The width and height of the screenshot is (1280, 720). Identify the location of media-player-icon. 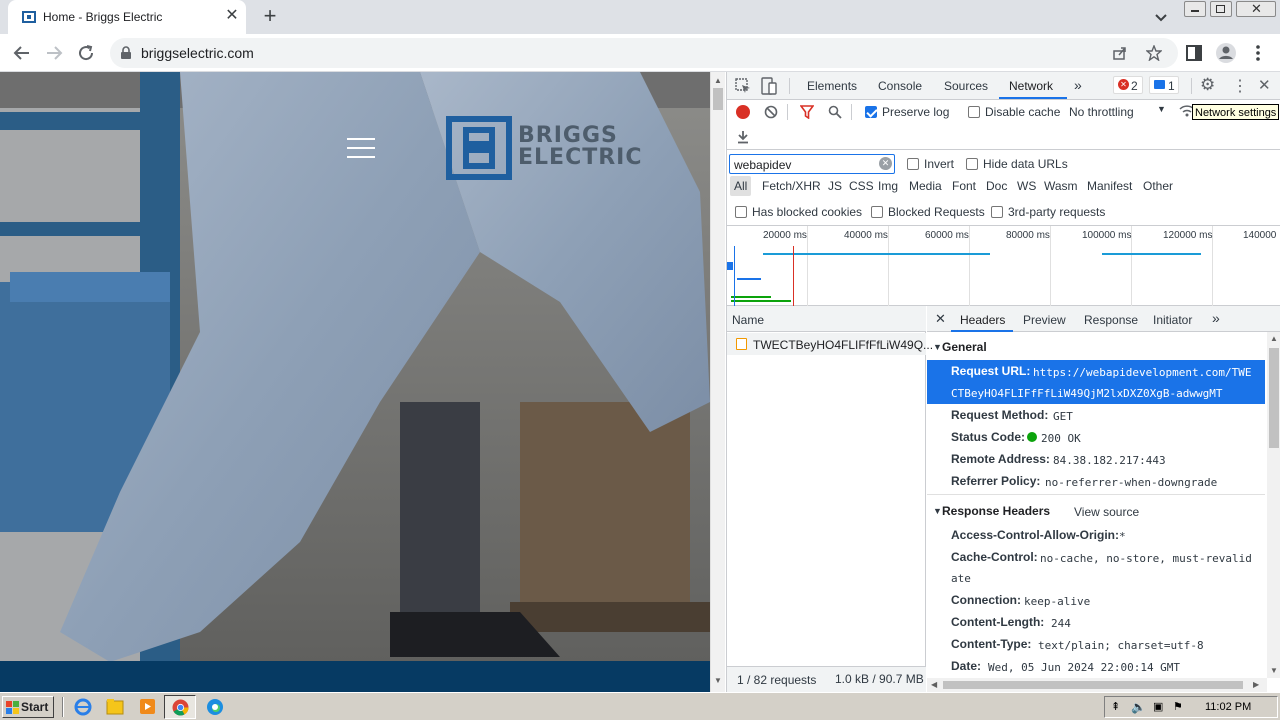
(147, 707).